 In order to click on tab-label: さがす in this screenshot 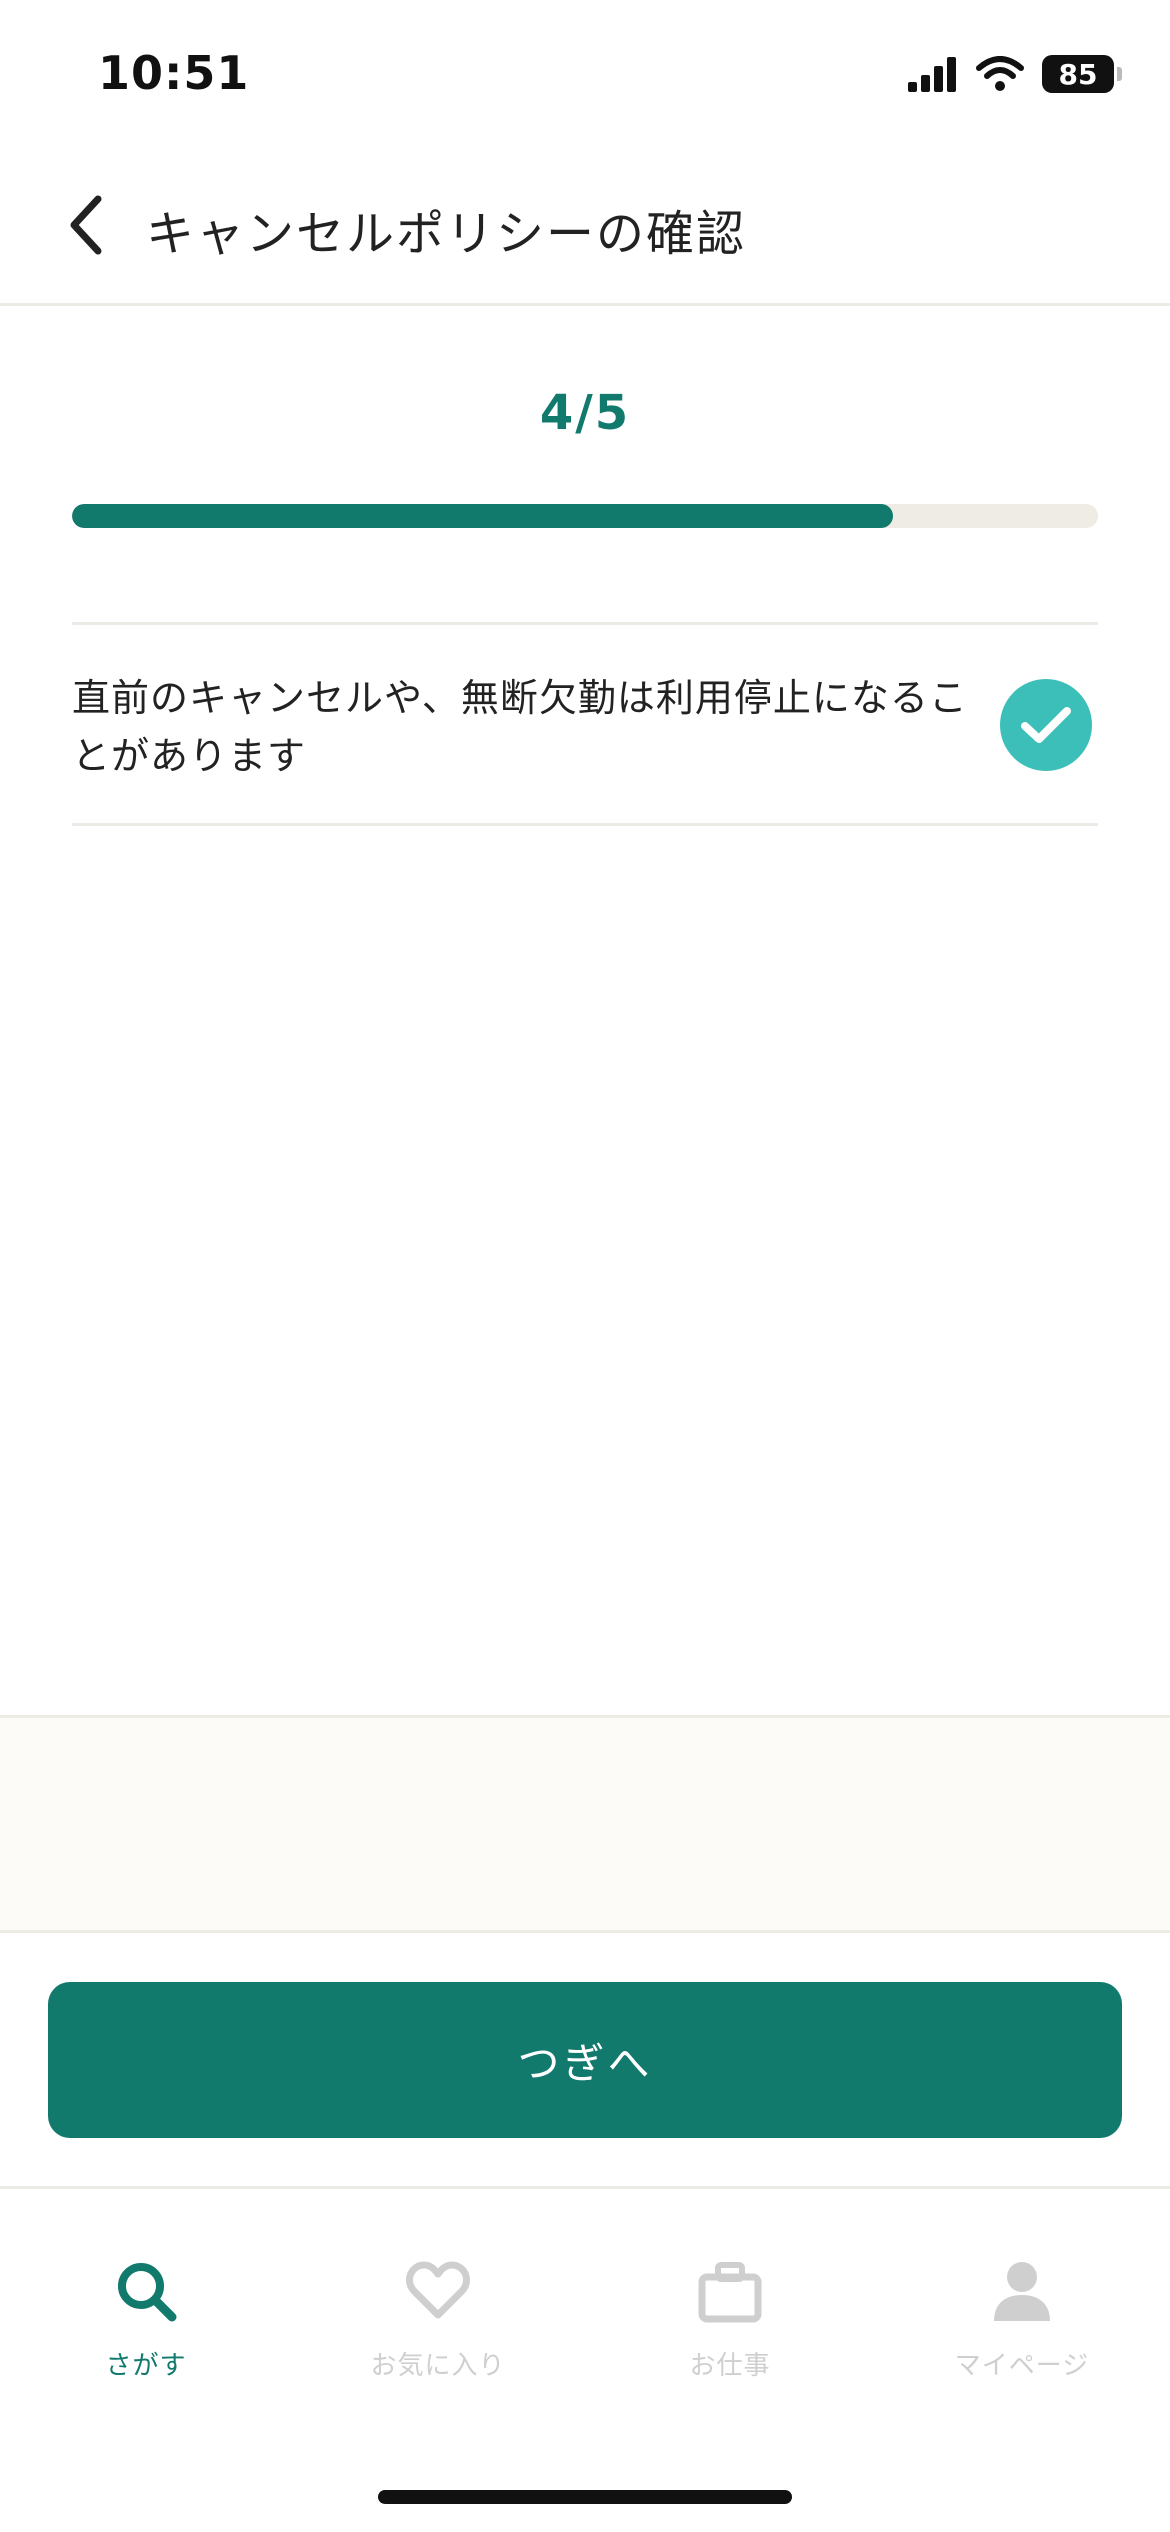, I will do `click(146, 2366)`.